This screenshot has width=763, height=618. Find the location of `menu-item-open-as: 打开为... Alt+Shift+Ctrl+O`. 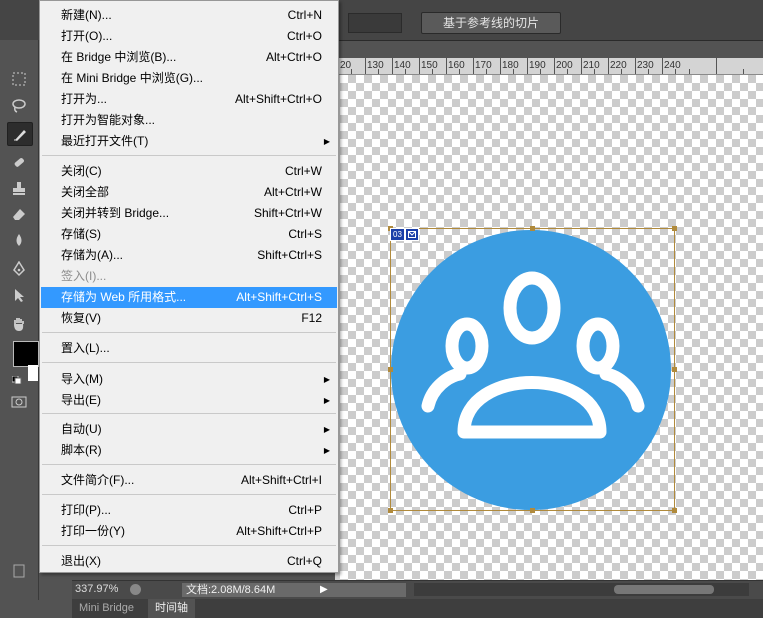

menu-item-open-as: 打开为... Alt+Shift+Ctrl+O is located at coordinates (189, 99).